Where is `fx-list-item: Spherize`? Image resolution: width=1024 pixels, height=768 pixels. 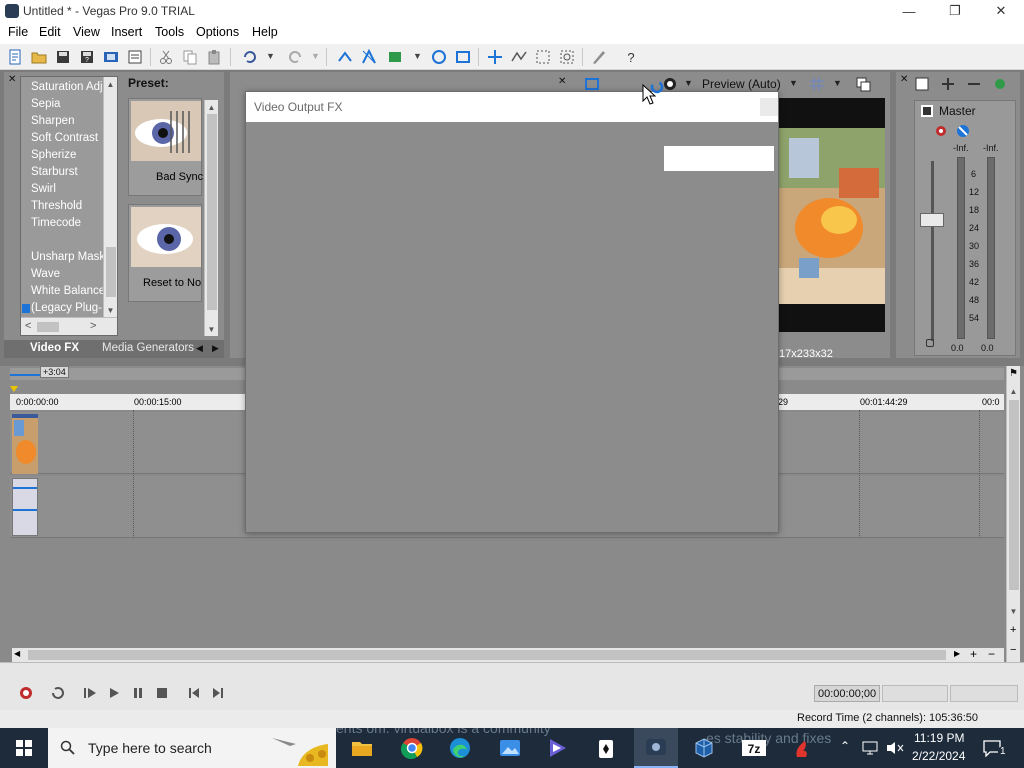 fx-list-item: Spherize is located at coordinates (53, 155).